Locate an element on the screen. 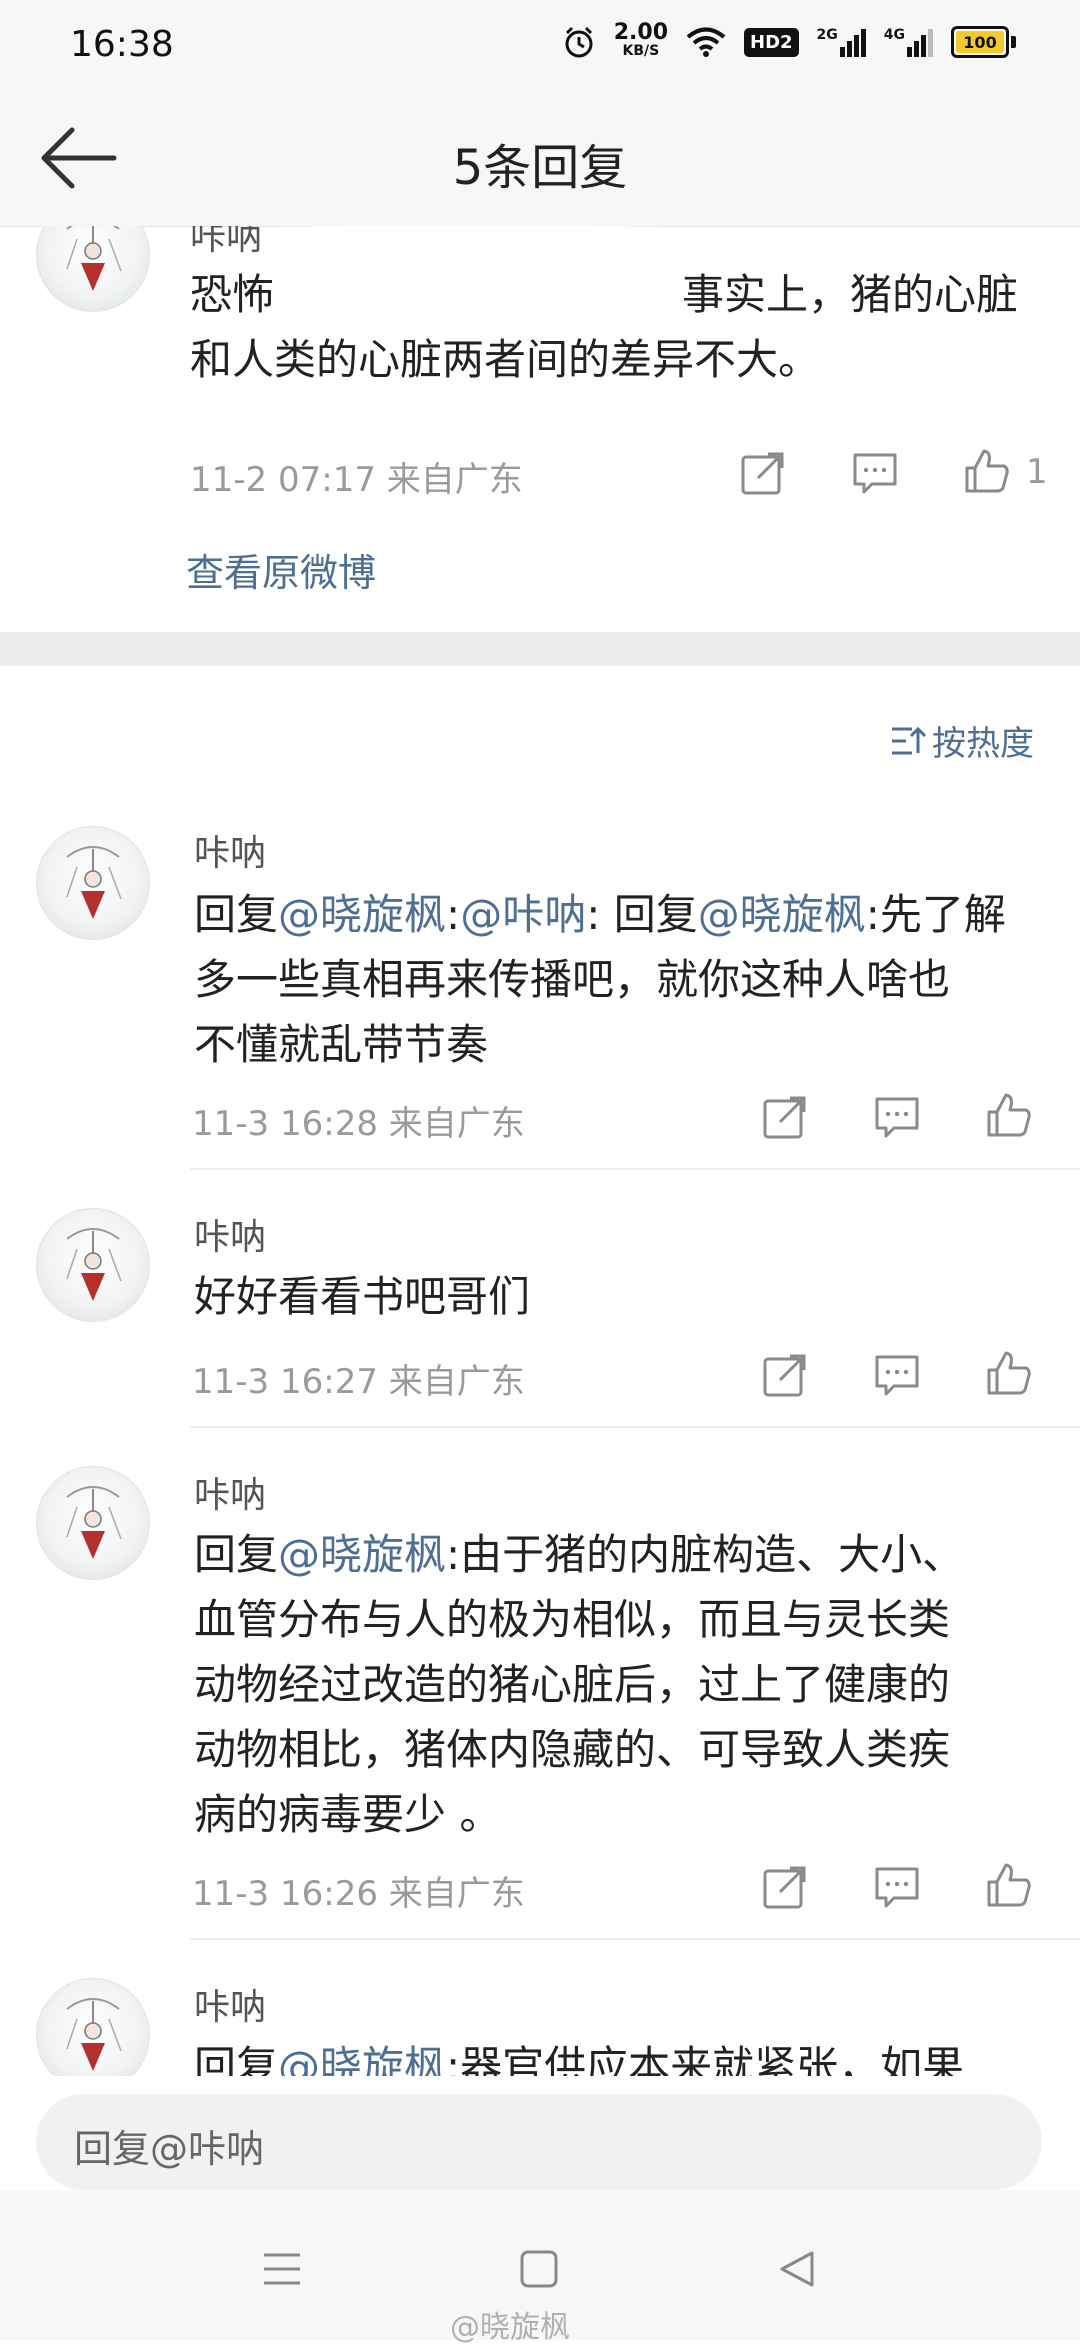 The image size is (1080, 2346). net-speed-value: 2.00 is located at coordinates (640, 32).